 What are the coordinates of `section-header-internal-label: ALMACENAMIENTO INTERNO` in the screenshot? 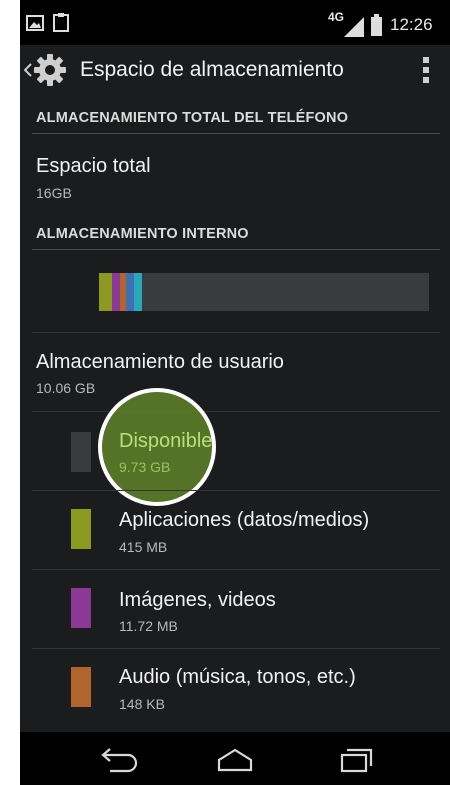 It's located at (142, 234).